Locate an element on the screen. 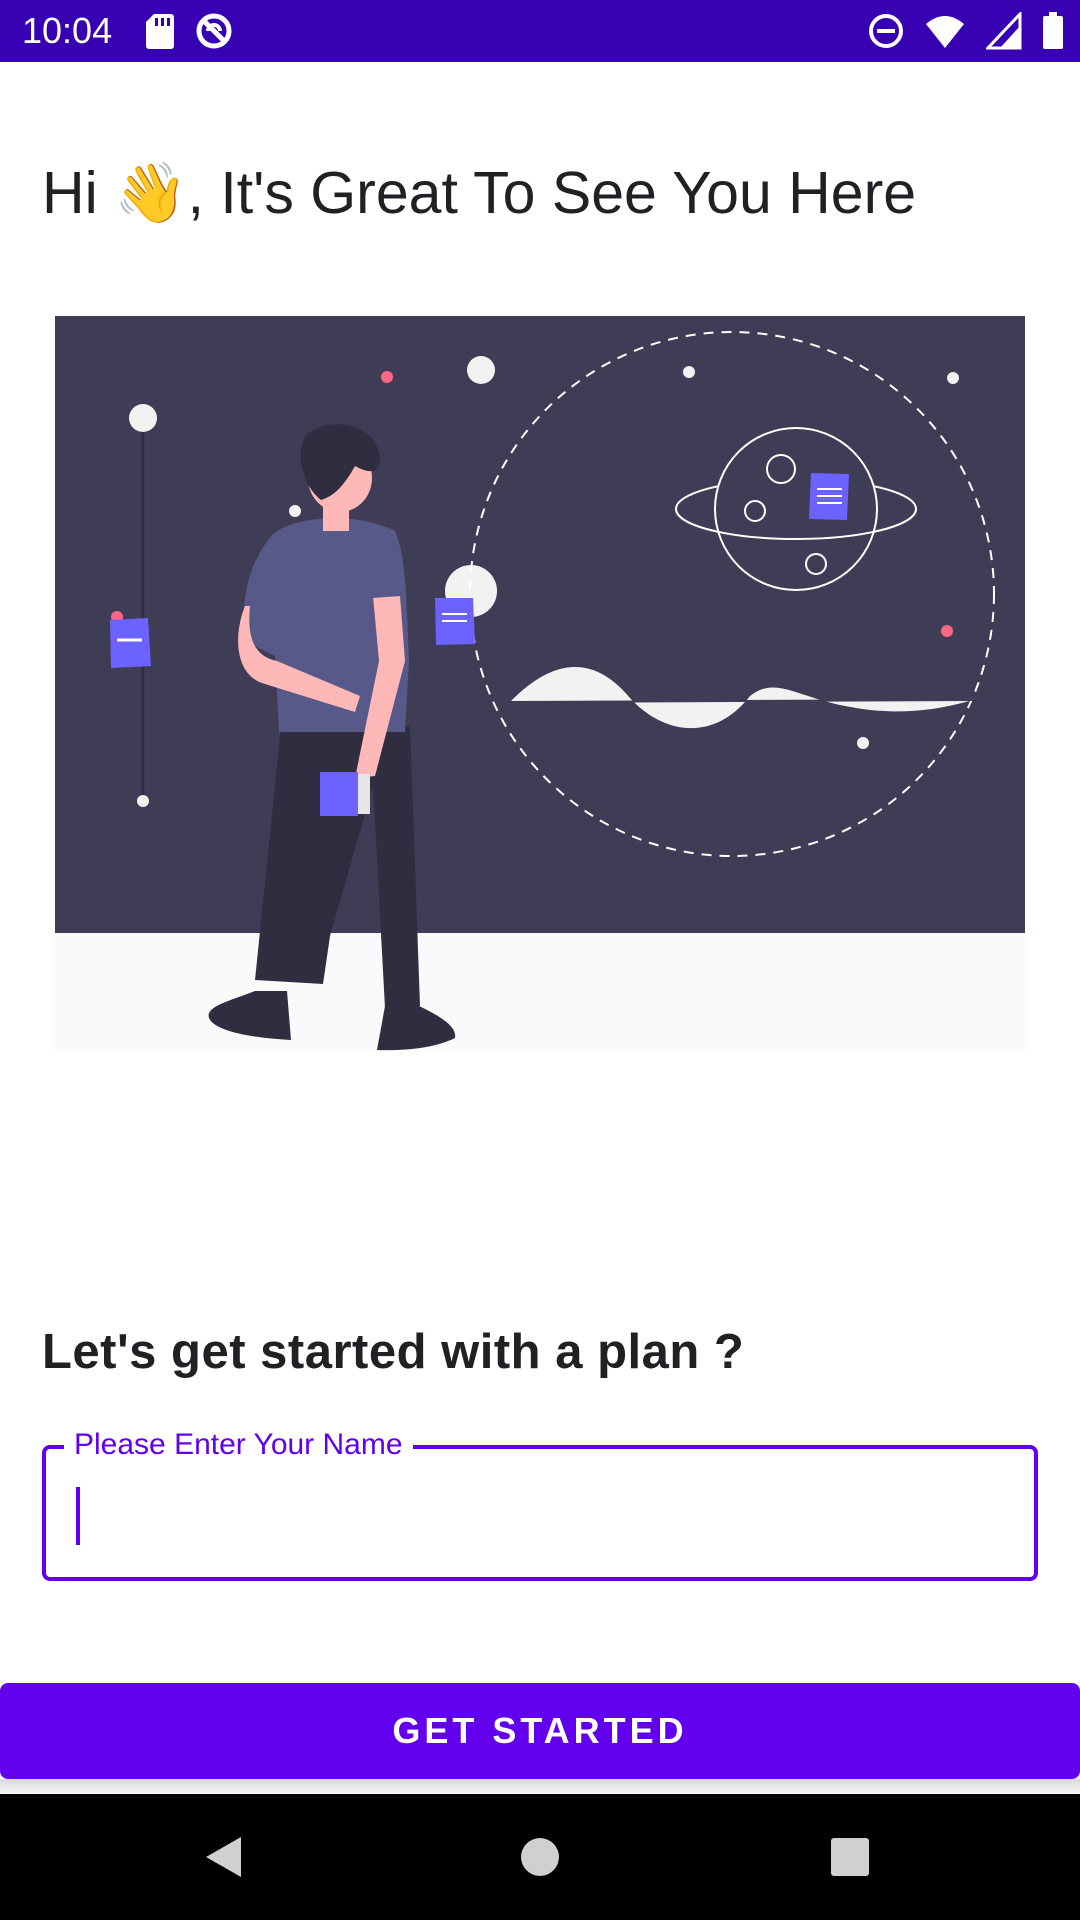  navigation-bar is located at coordinates (540, 1857).